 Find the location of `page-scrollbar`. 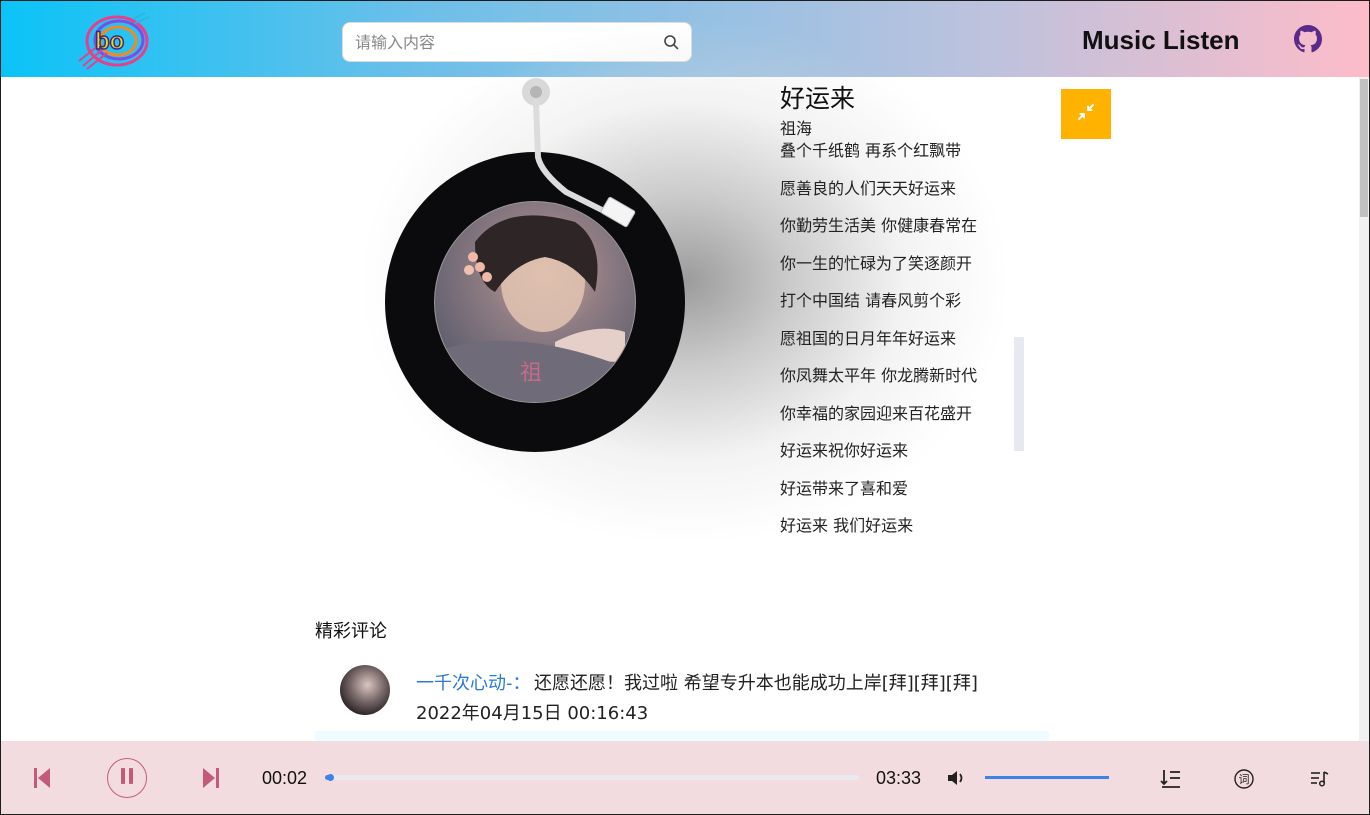

page-scrollbar is located at coordinates (1364, 409).